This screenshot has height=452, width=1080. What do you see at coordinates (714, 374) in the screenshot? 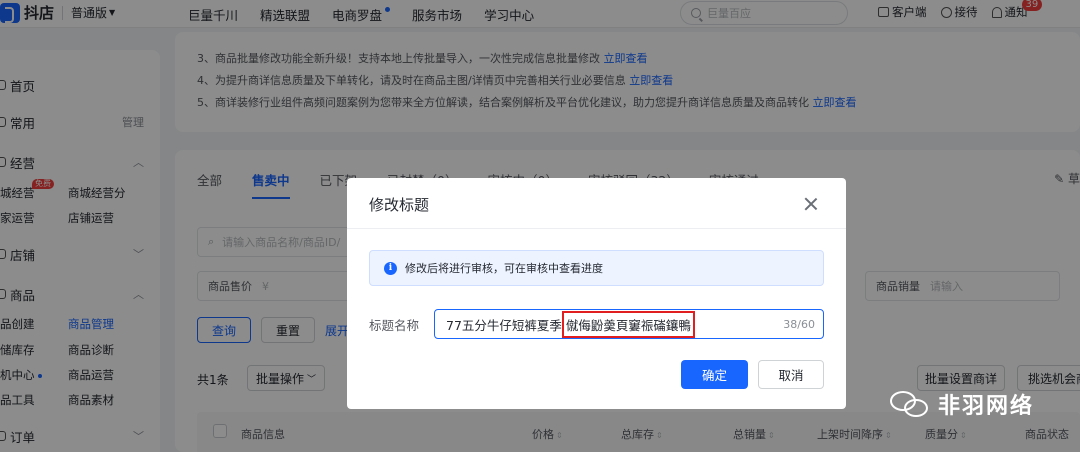
I see `confirm-button: 确定` at bounding box center [714, 374].